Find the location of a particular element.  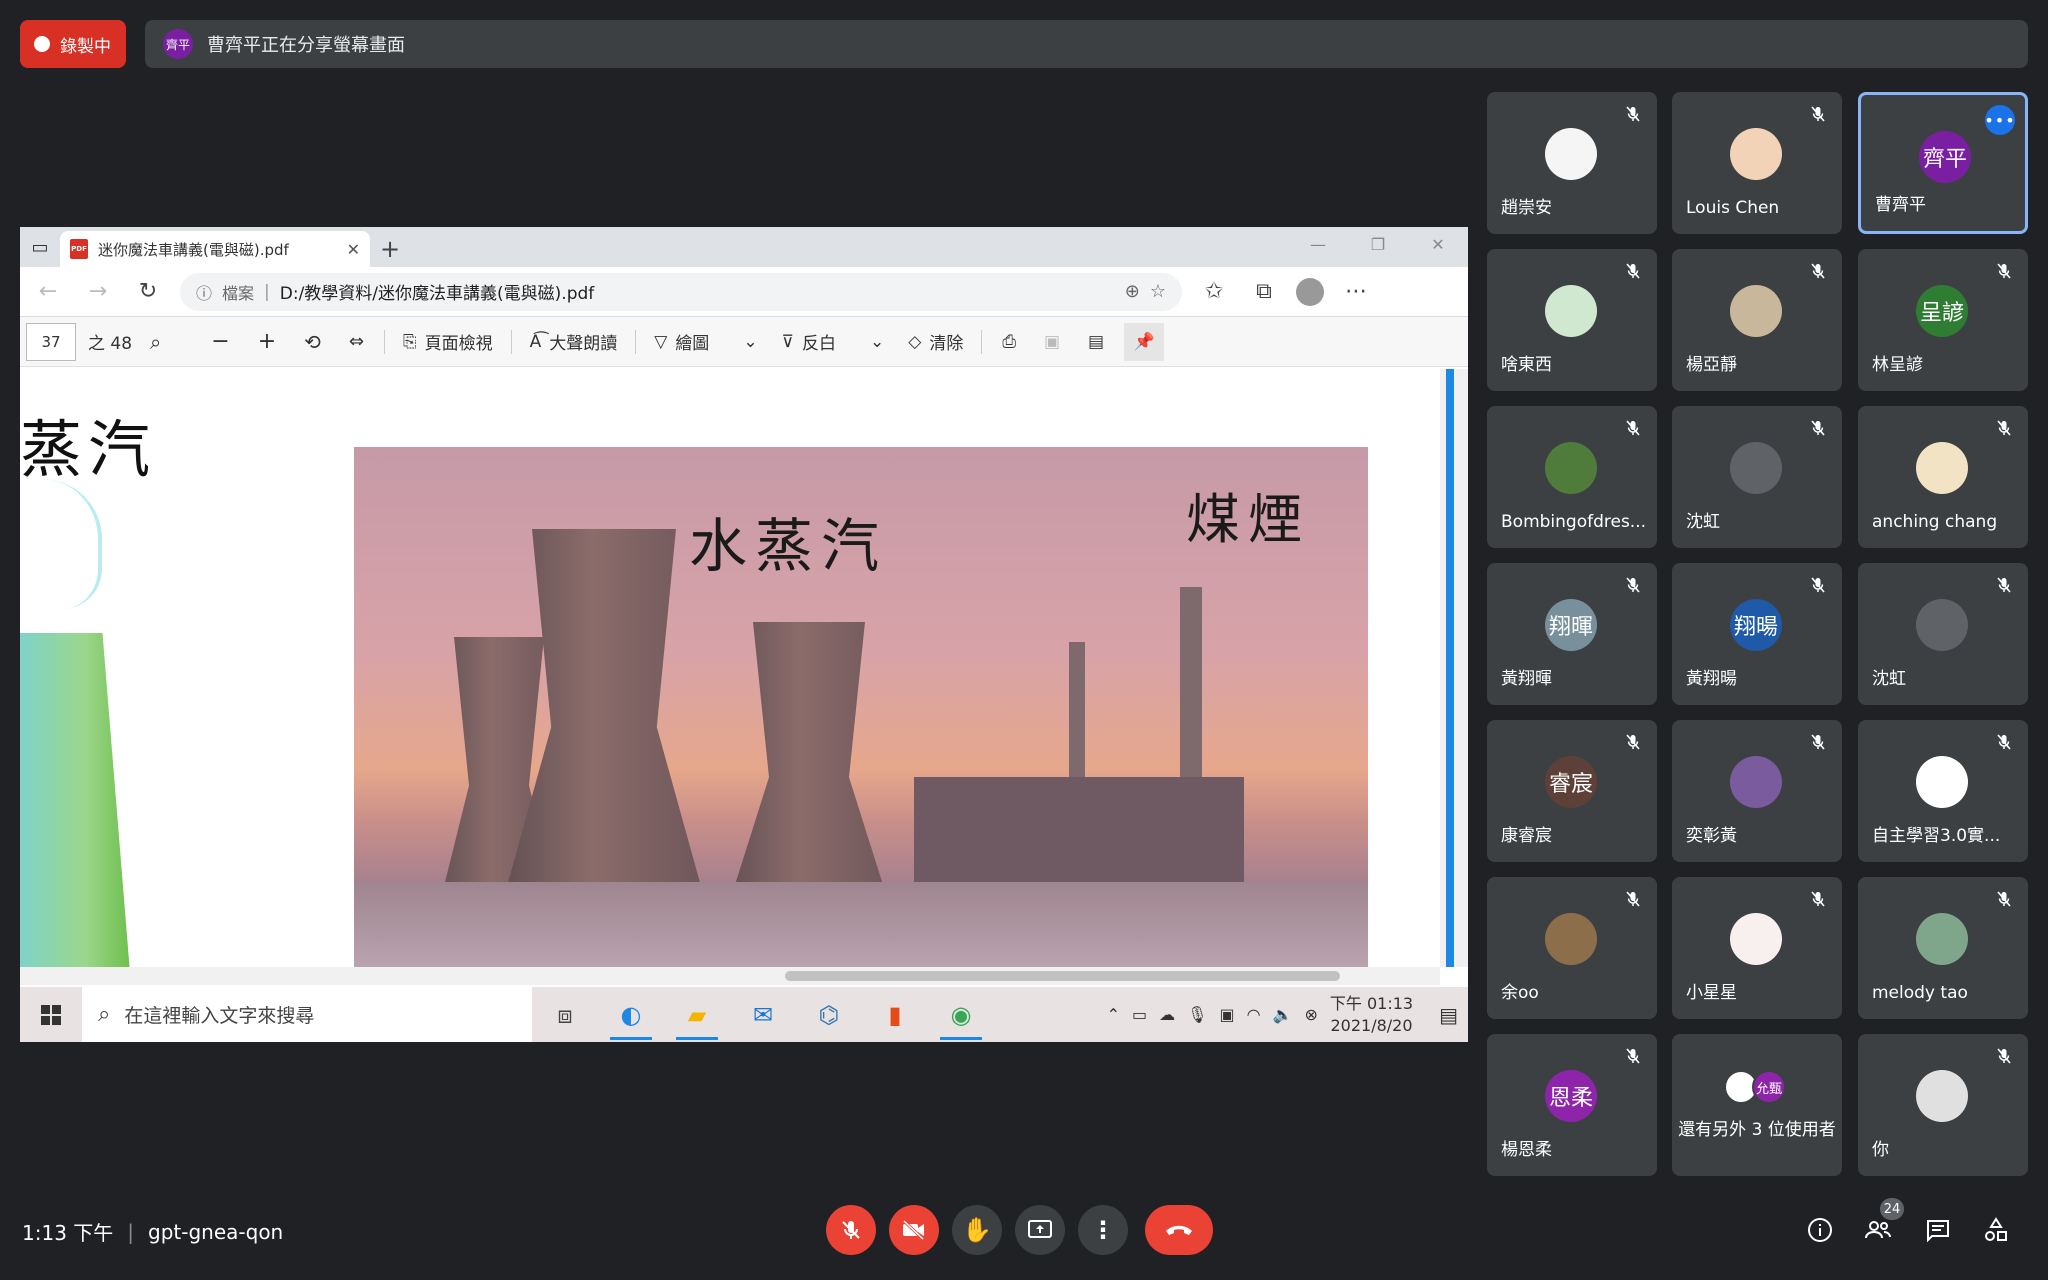

more-options-icon: ••• is located at coordinates (1999, 120).